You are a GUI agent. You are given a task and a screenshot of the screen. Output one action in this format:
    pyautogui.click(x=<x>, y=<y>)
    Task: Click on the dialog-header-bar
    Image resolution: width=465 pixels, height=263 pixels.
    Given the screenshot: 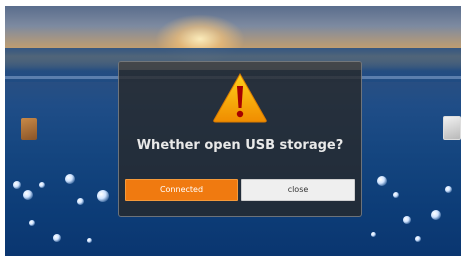 What is the action you would take?
    pyautogui.click(x=240, y=66)
    